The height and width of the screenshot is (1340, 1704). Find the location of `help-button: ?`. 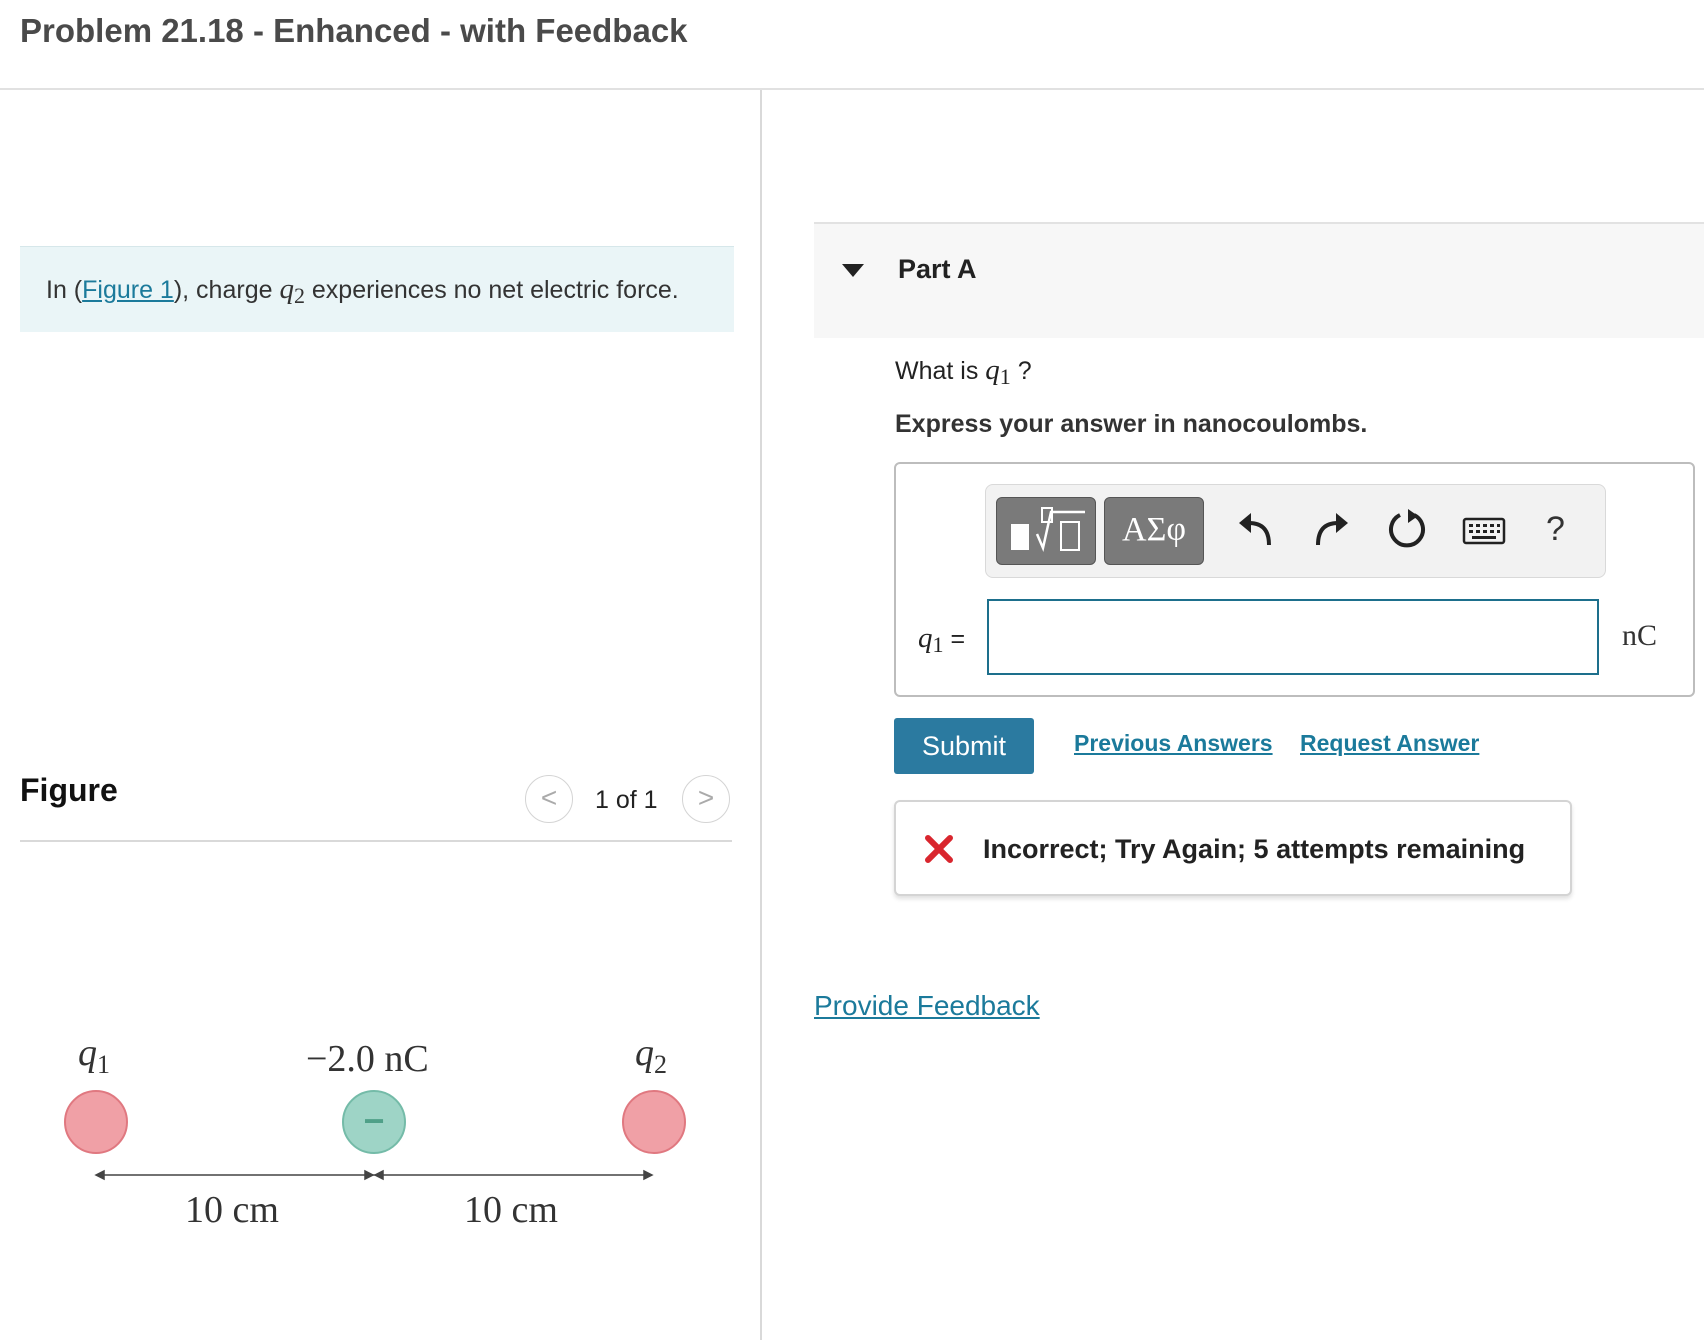

help-button: ? is located at coordinates (1555, 529).